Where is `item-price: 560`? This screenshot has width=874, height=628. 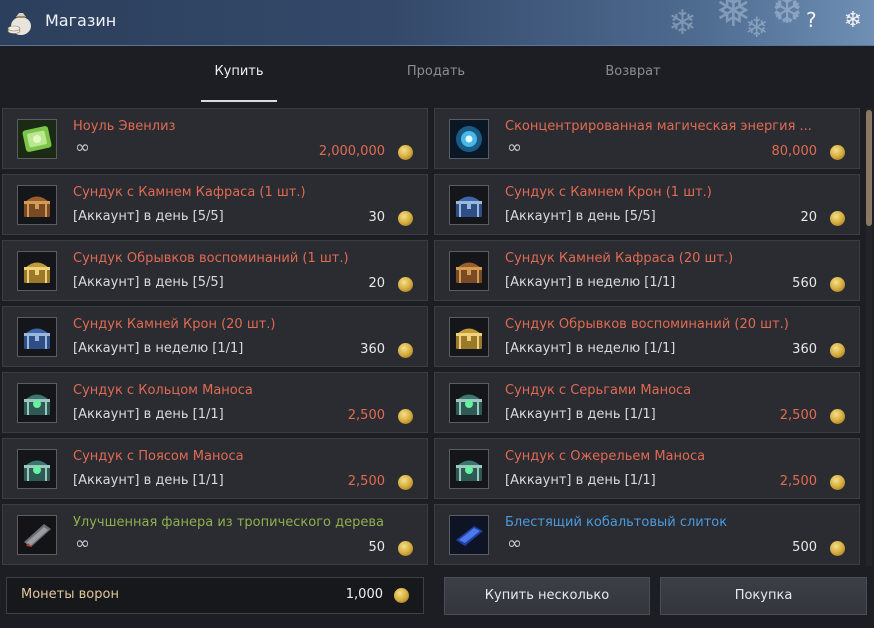
item-price: 560 is located at coordinates (804, 283).